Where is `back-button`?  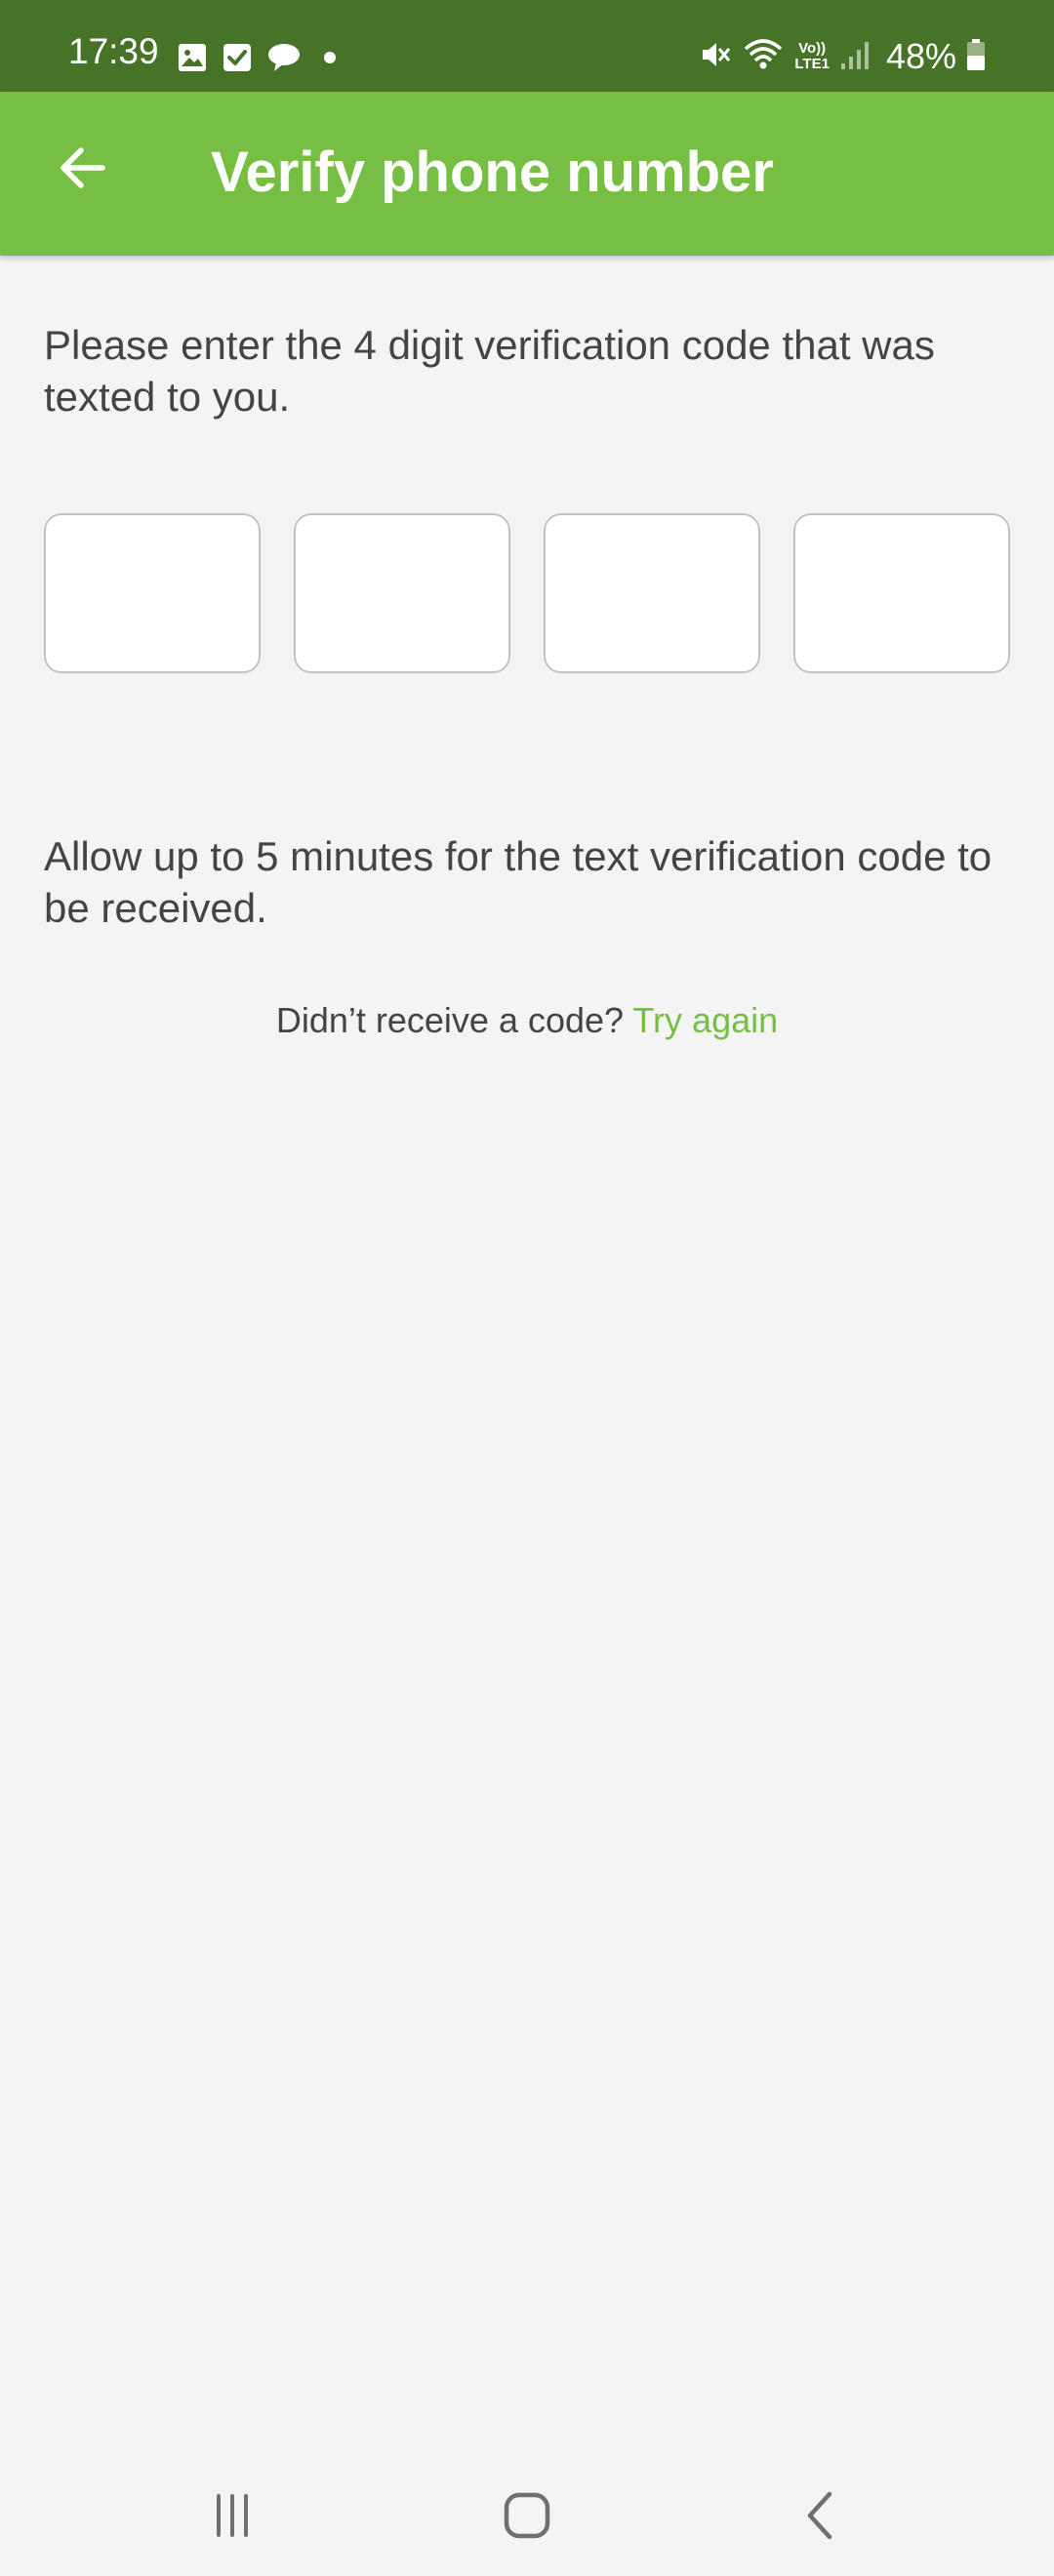
back-button is located at coordinates (82, 170).